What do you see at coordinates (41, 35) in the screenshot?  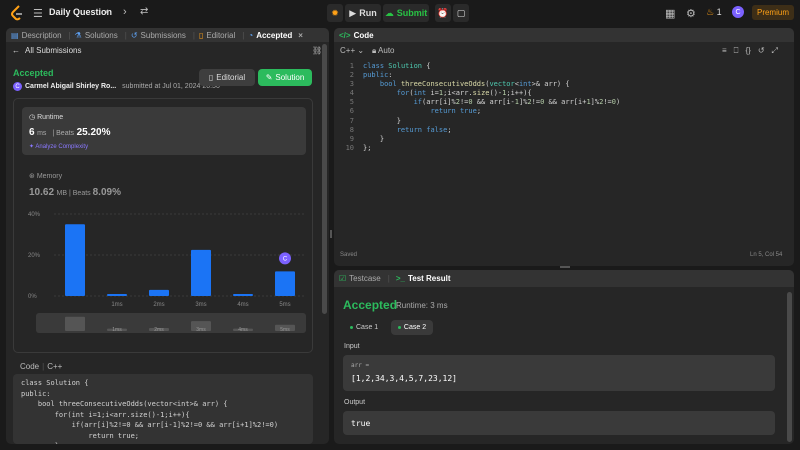 I see `tab-description: ▤ Description |` at bounding box center [41, 35].